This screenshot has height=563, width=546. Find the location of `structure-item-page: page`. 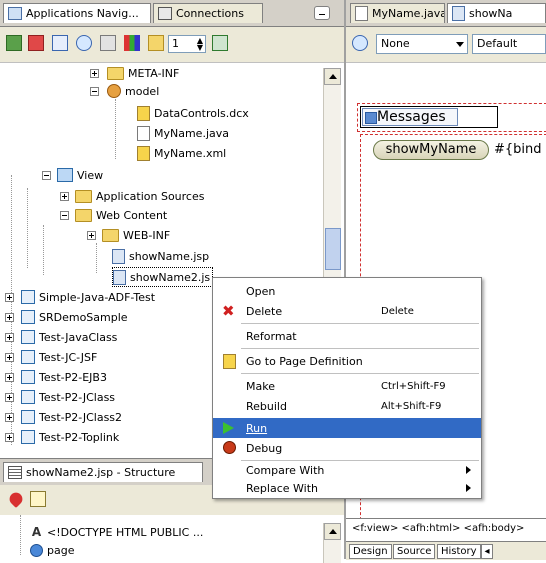

structure-item-page: page is located at coordinates (52, 550).